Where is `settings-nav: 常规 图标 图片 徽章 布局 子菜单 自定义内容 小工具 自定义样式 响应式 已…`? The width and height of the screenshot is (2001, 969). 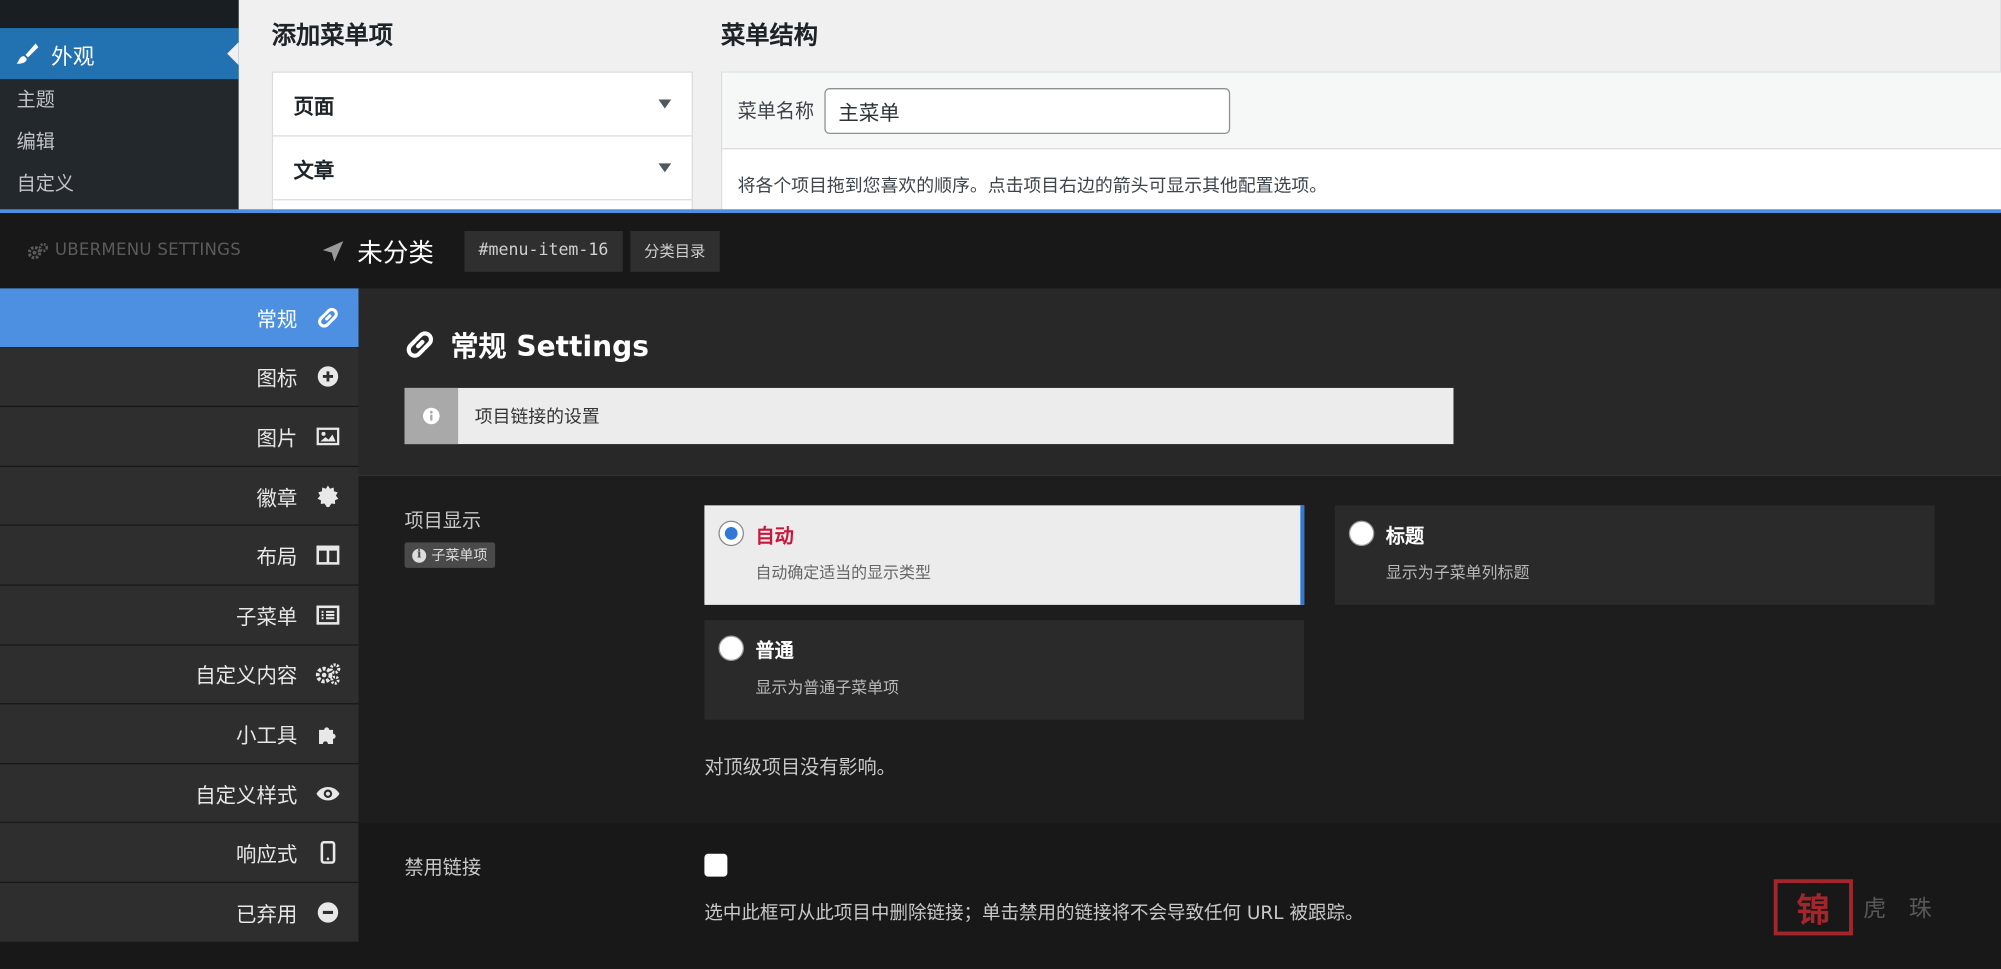 settings-nav: 常规 图标 图片 徽章 布局 子菜单 自定义内容 小工具 自定义样式 响应式 已… is located at coordinates (184, 628).